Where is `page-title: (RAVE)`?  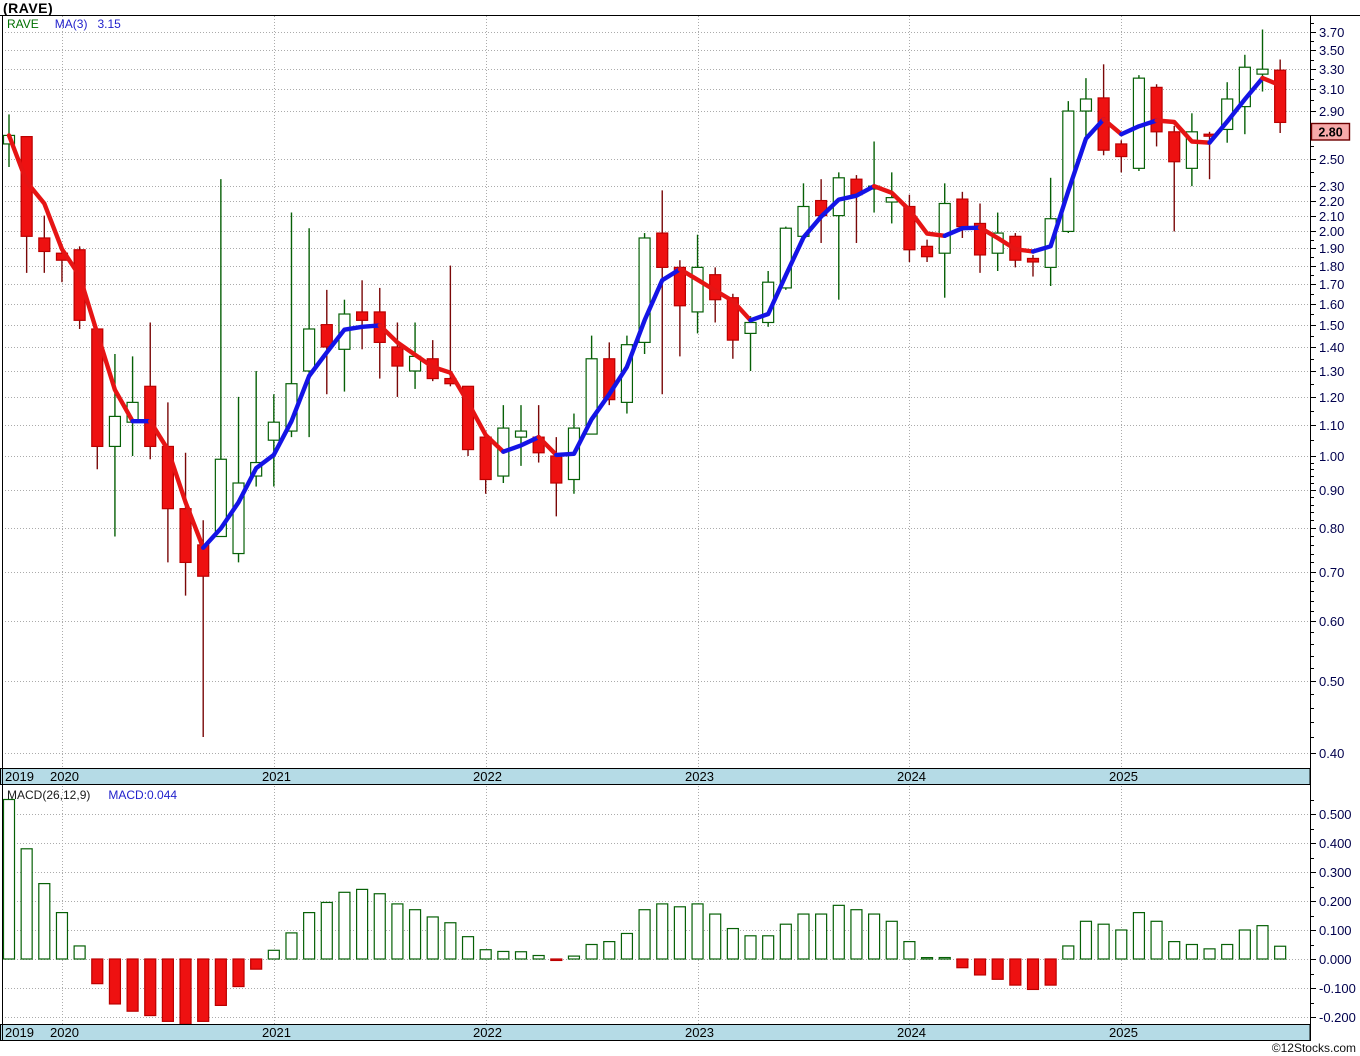 page-title: (RAVE) is located at coordinates (28, 8).